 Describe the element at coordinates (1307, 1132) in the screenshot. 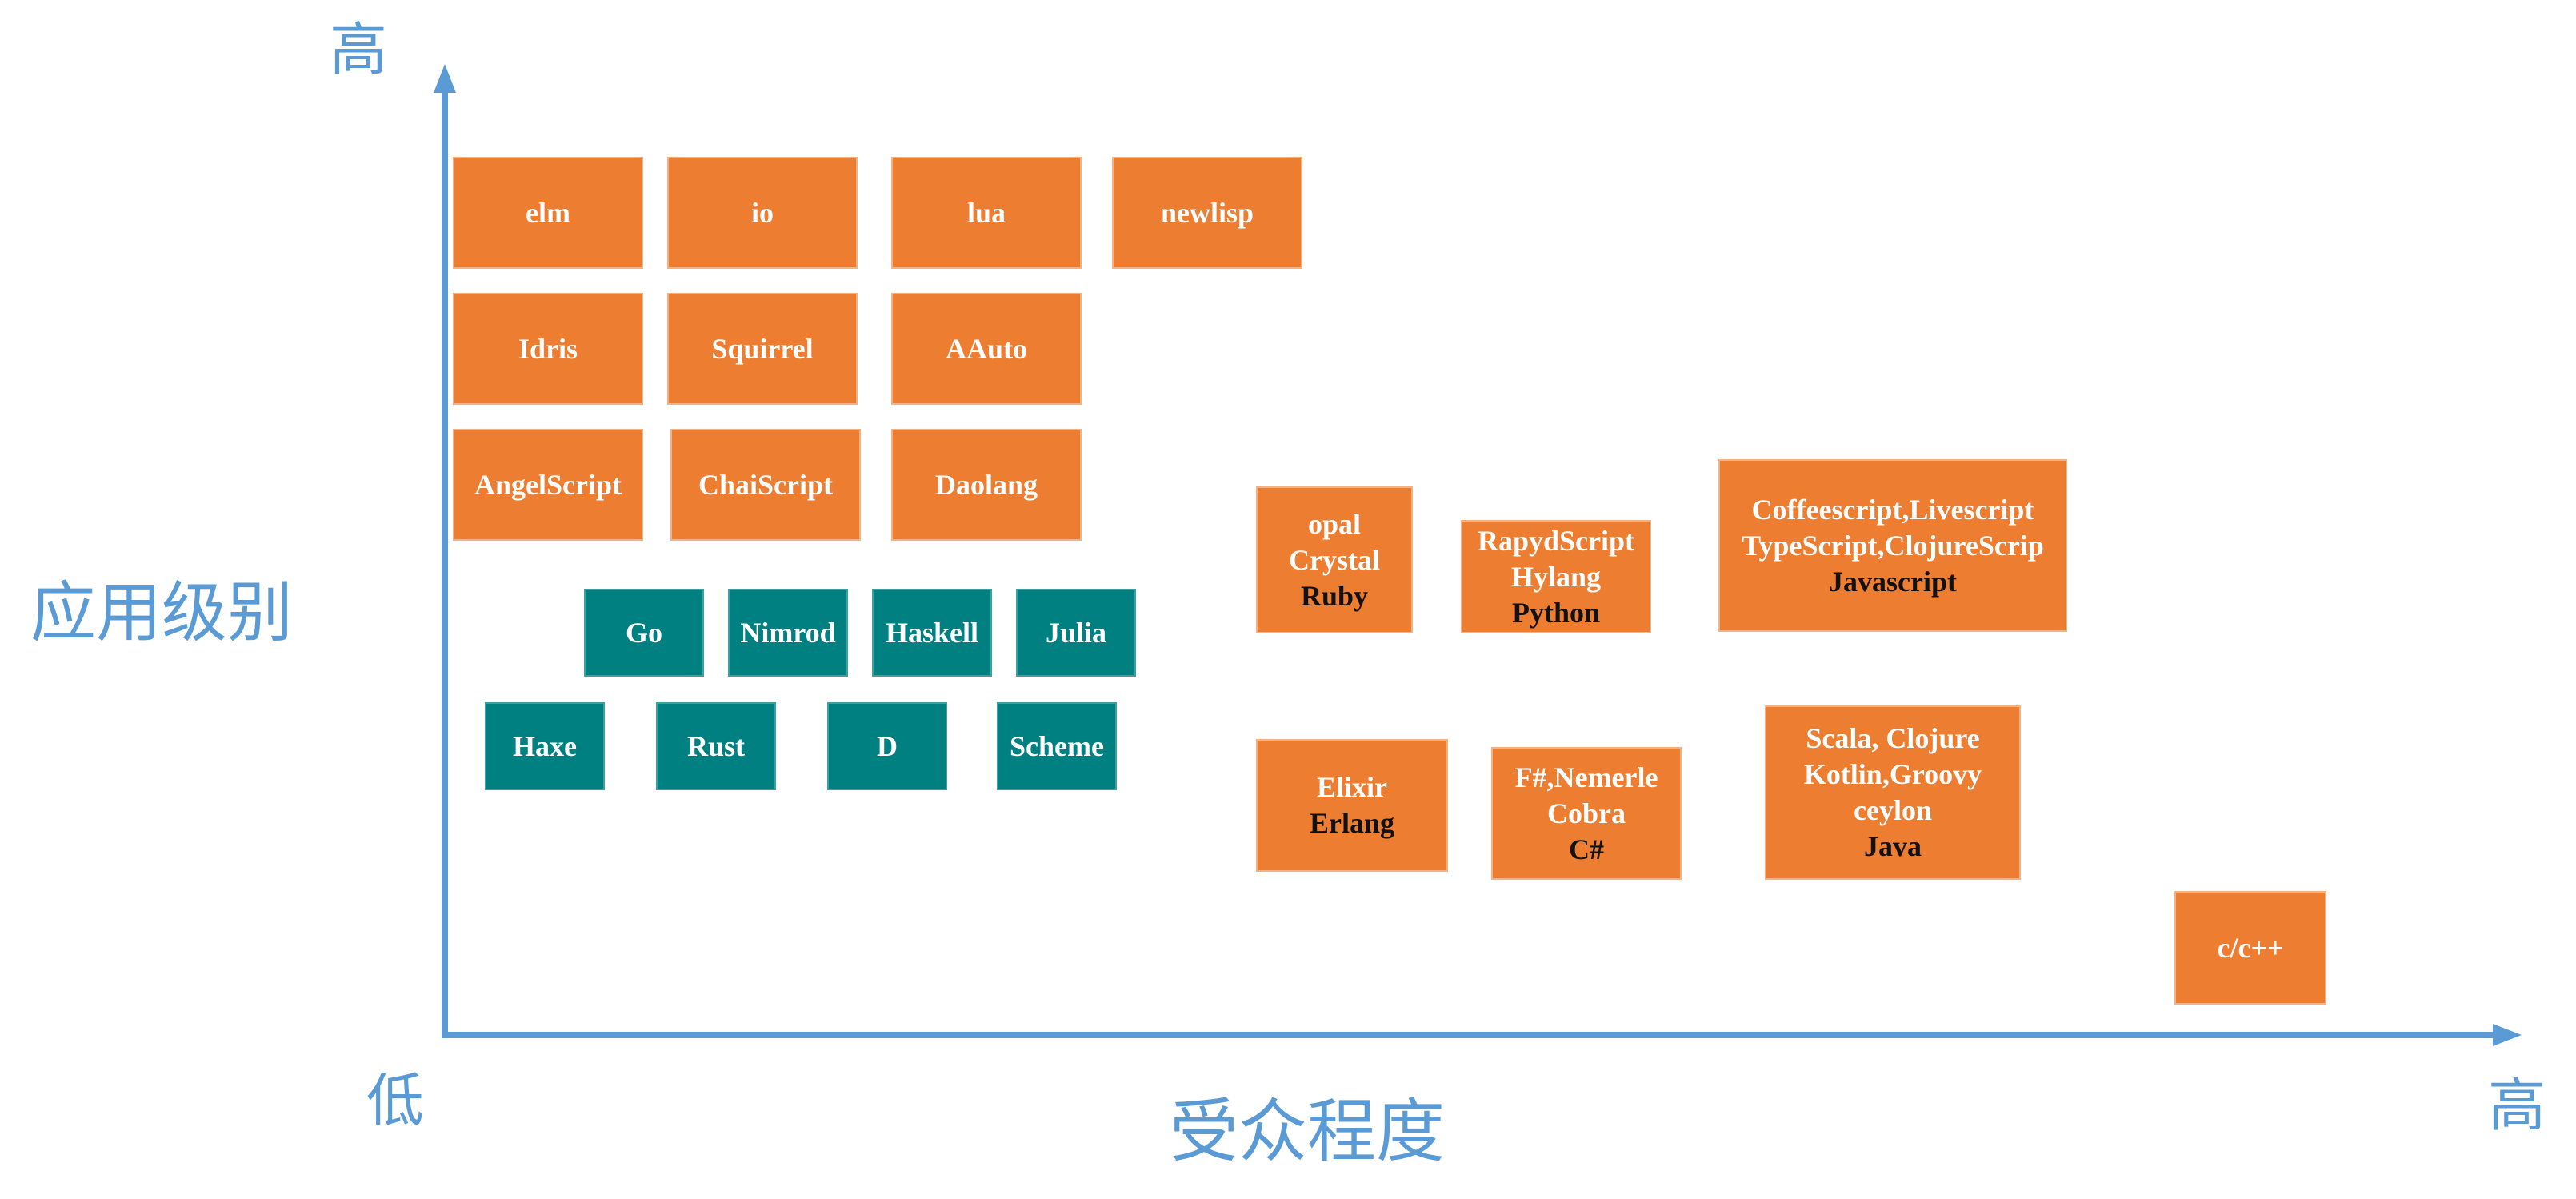

I see `x-axis-title: 受众程度` at that location.